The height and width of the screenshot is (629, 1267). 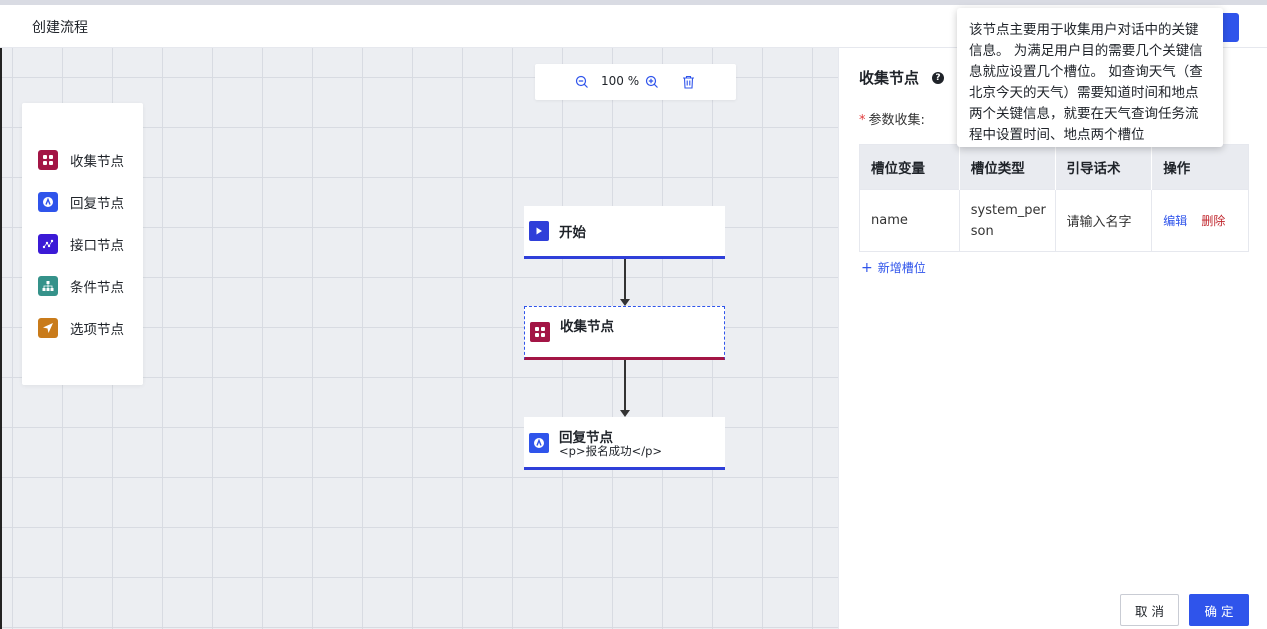 I want to click on flow-node-reply: 回复节点 <p>报名成功</p>, so click(x=624, y=443).